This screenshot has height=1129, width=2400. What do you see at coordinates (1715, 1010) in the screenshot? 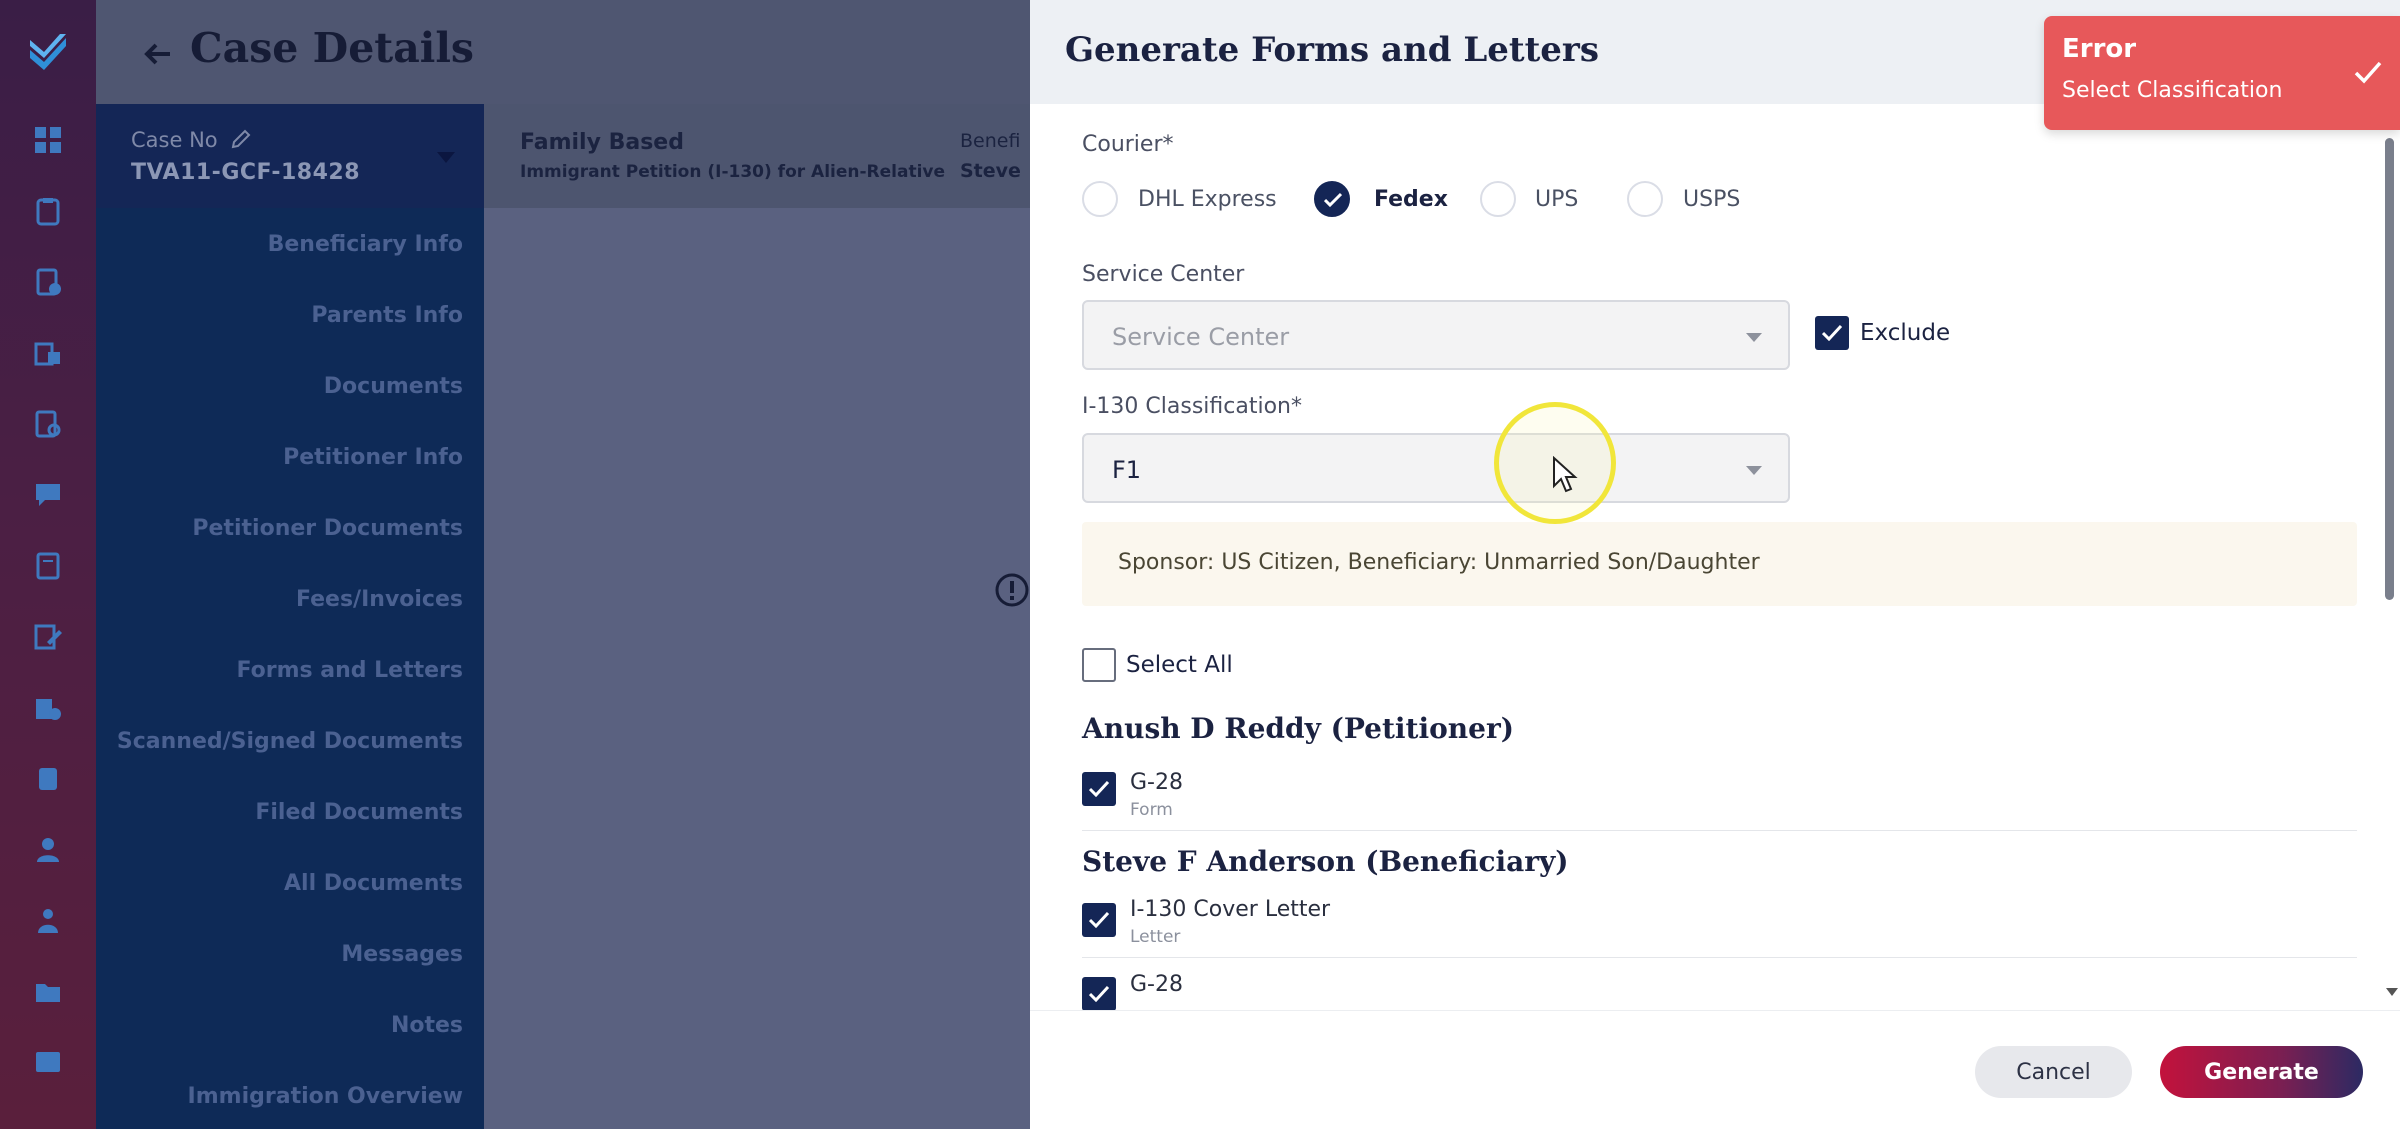
I see `footer-divider` at bounding box center [1715, 1010].